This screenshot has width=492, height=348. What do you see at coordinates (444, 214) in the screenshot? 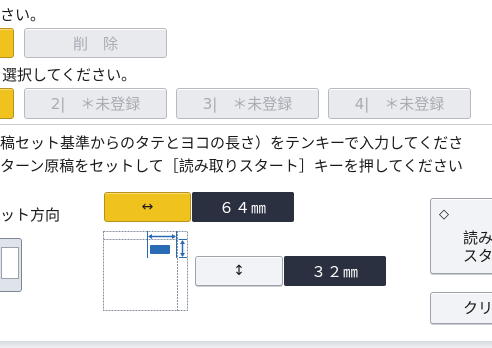
I see `start-icon: ◇` at bounding box center [444, 214].